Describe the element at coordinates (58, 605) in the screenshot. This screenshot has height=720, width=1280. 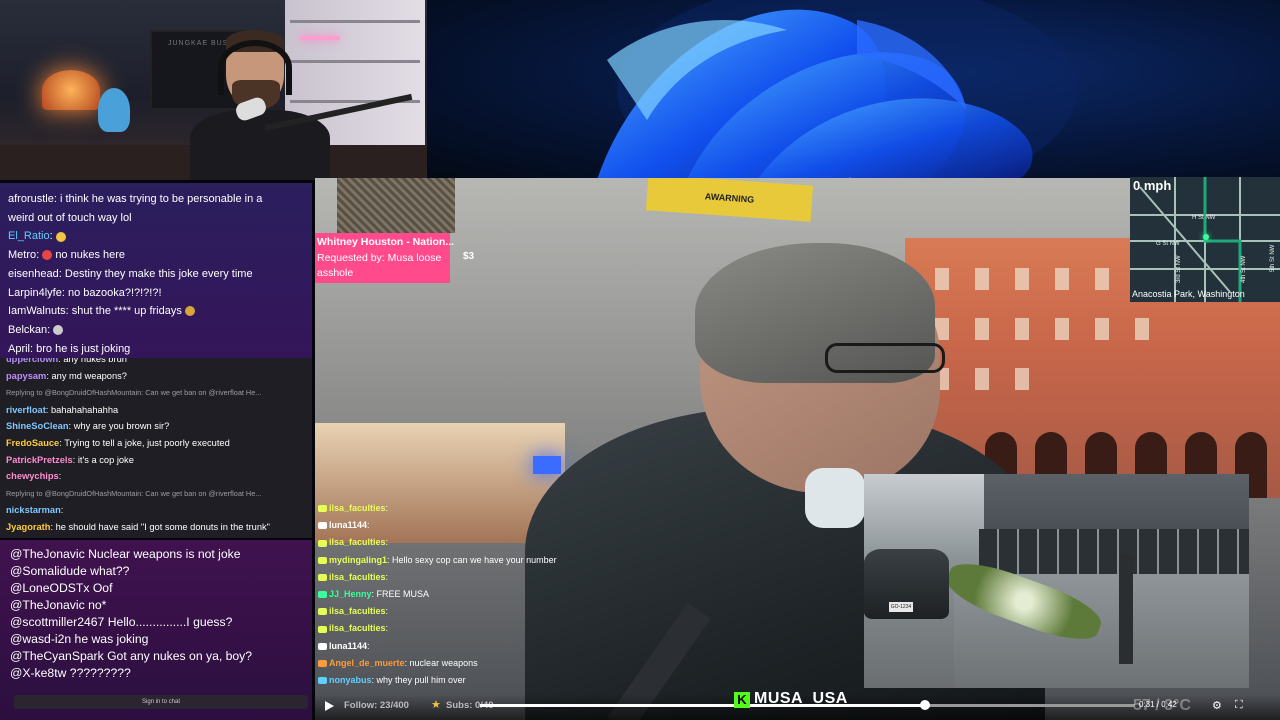
I see `chat-message: @TheJonavic no*` at that location.